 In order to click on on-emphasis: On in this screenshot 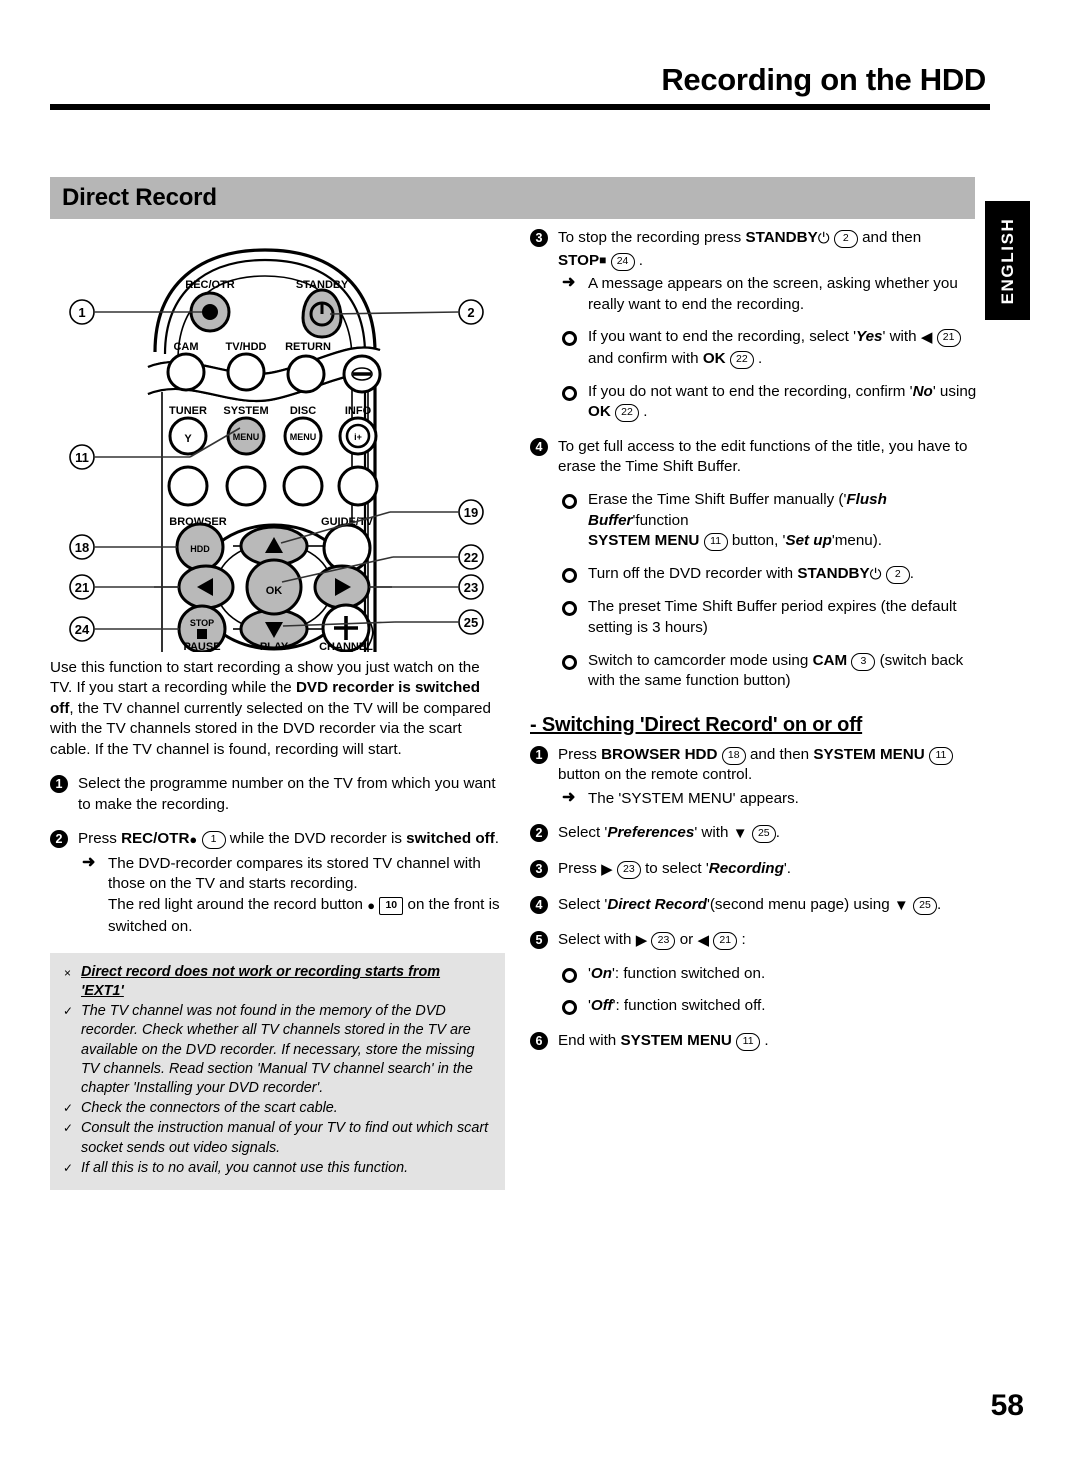, I will do `click(601, 973)`.